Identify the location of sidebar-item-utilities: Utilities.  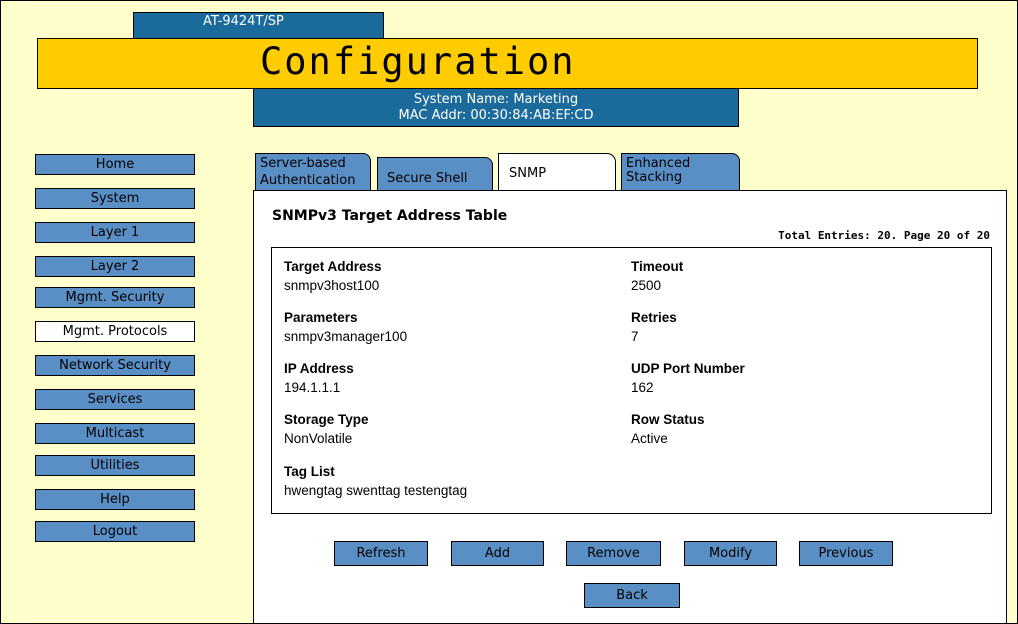
(115, 465).